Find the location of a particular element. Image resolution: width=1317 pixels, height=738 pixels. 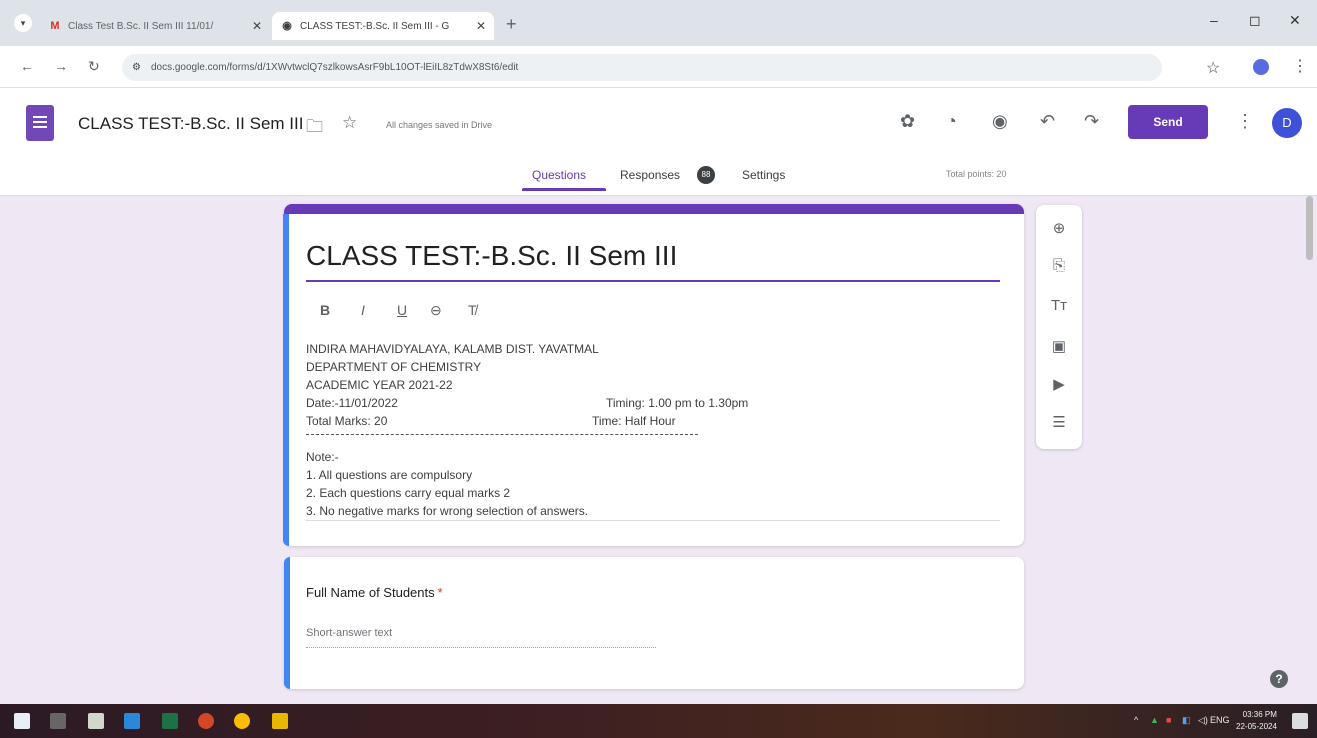

browser-tab-gmail: M Class Test B.Sc. II Sem III 11/01/ ✕ is located at coordinates (155, 26).